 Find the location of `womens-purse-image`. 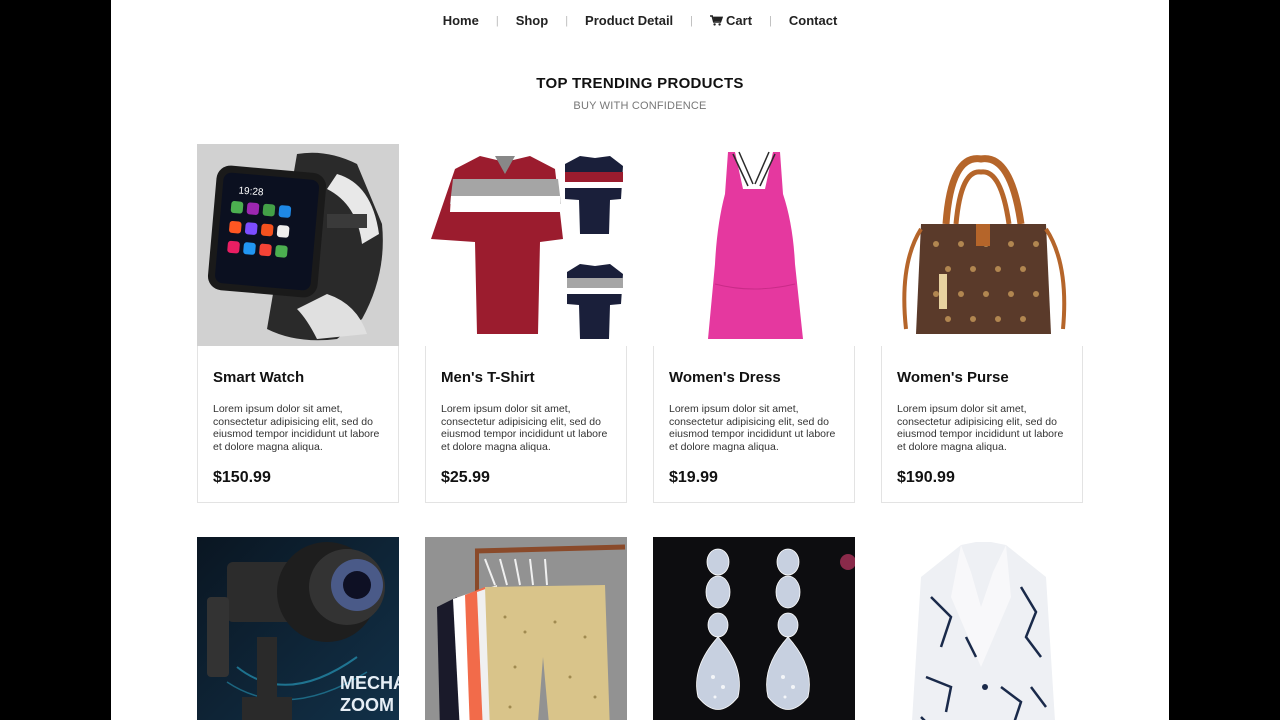

womens-purse-image is located at coordinates (982, 245).